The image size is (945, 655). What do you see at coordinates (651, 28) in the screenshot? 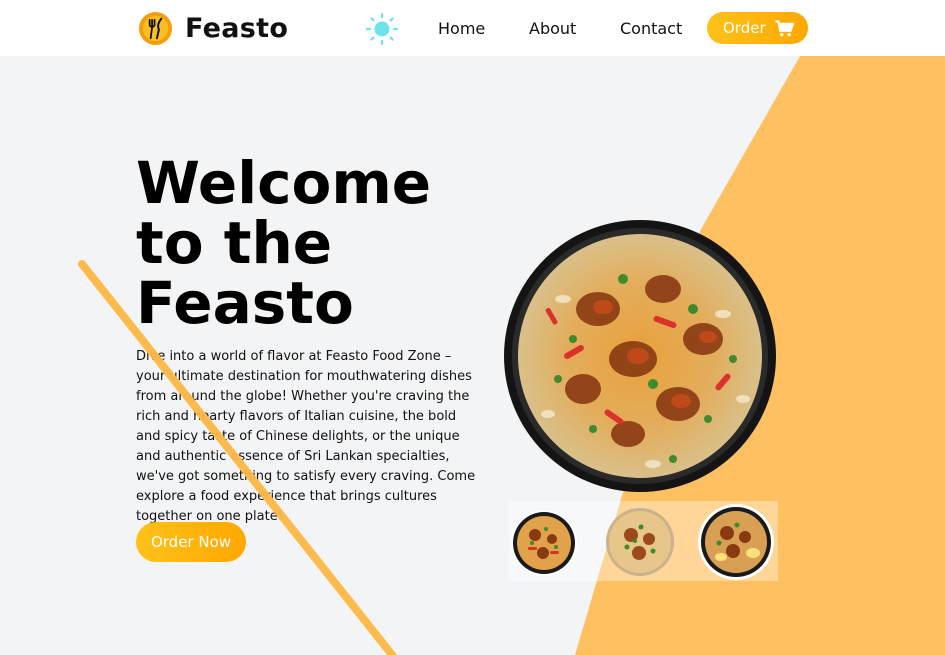
I see `nav-contact-link: Contact` at bounding box center [651, 28].